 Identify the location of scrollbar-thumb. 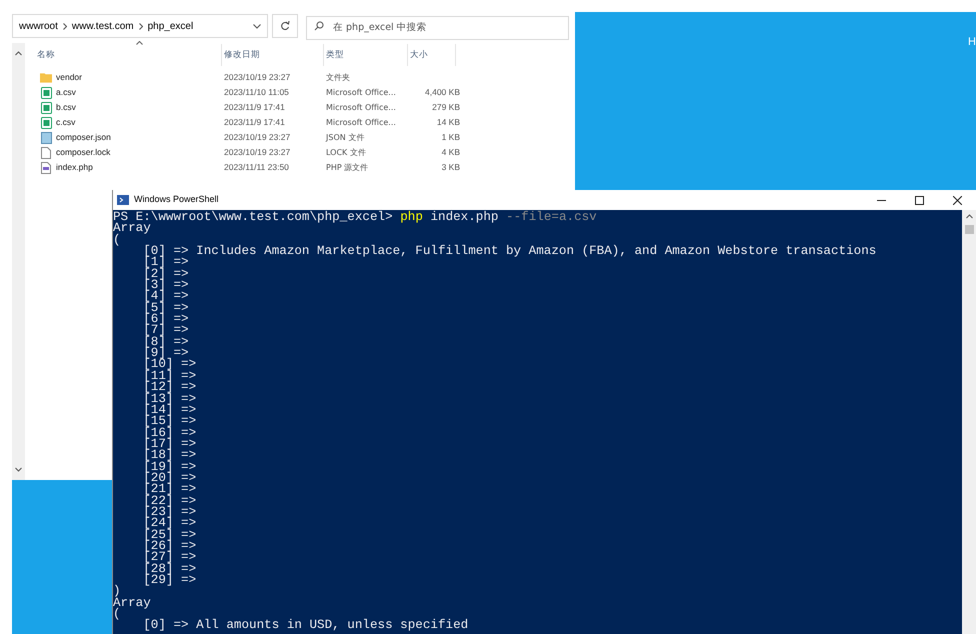
(969, 229).